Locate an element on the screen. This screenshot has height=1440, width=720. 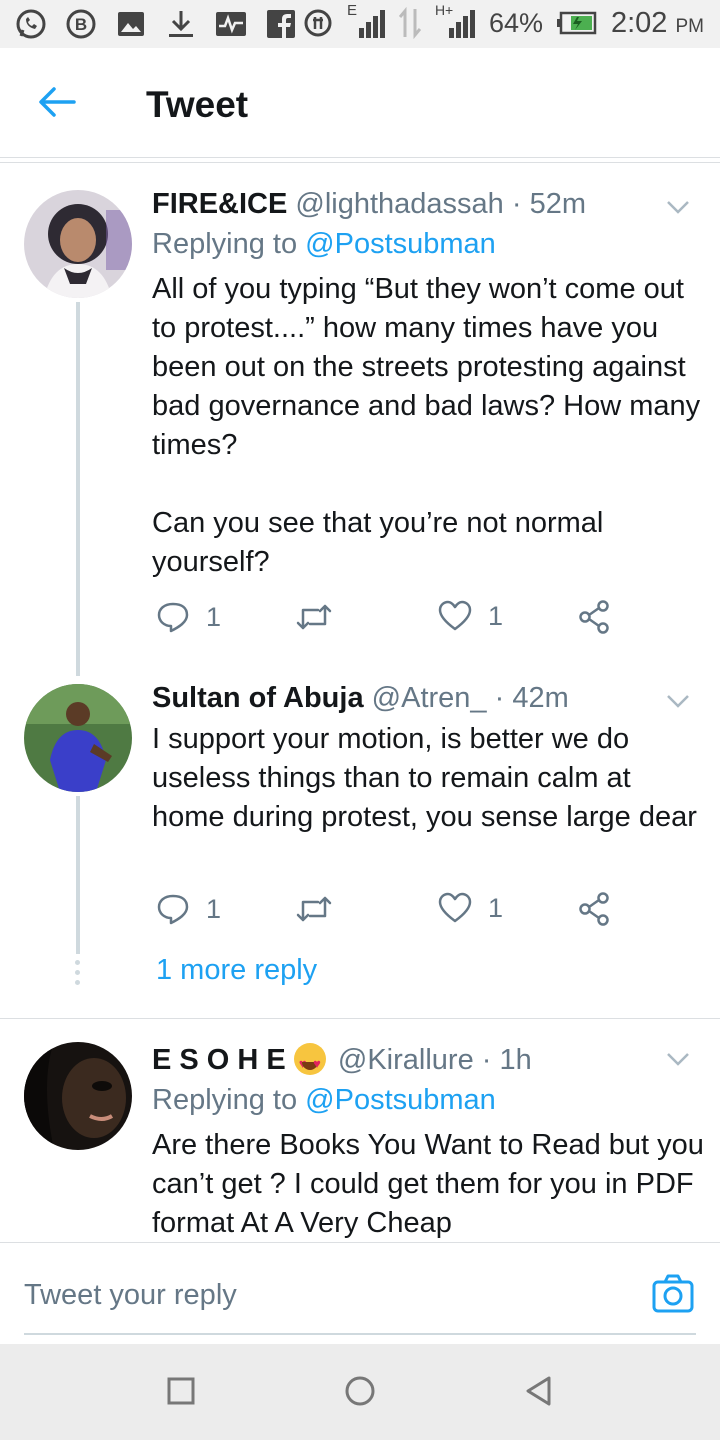
battery-icon is located at coordinates (576, 23).